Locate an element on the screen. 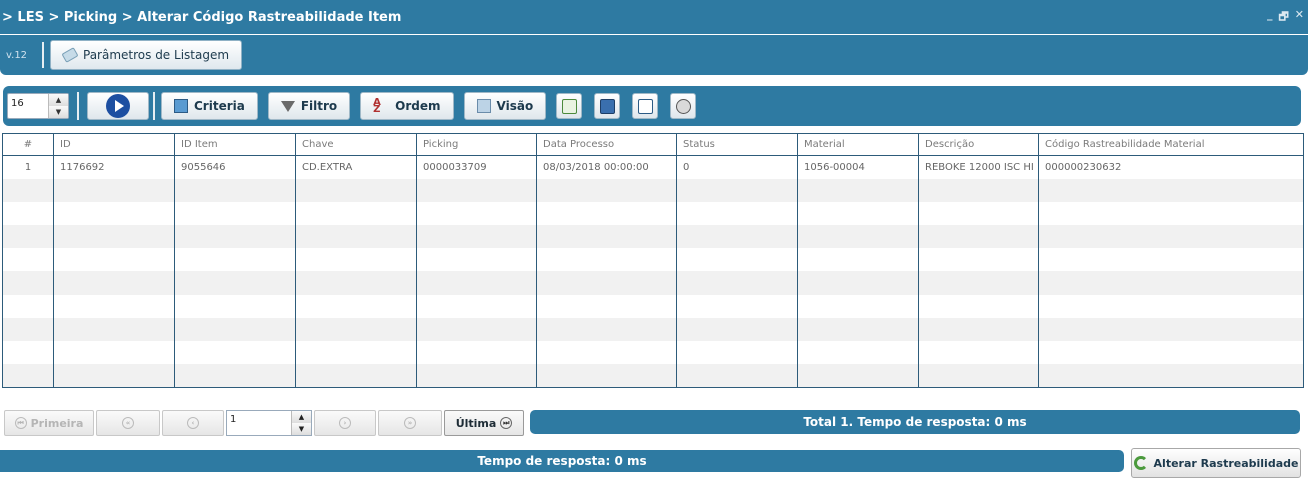  first-page-label: Primeira is located at coordinates (57, 423).